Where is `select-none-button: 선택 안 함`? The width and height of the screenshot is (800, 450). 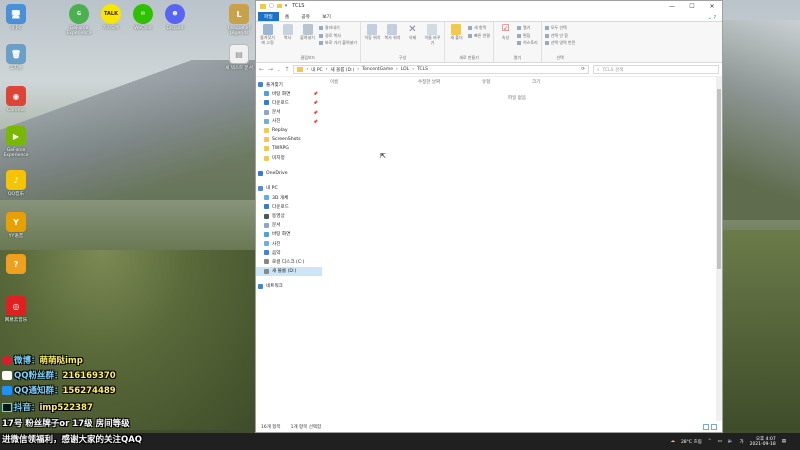
select-none-button: 선택 안 함 is located at coordinates (560, 36).